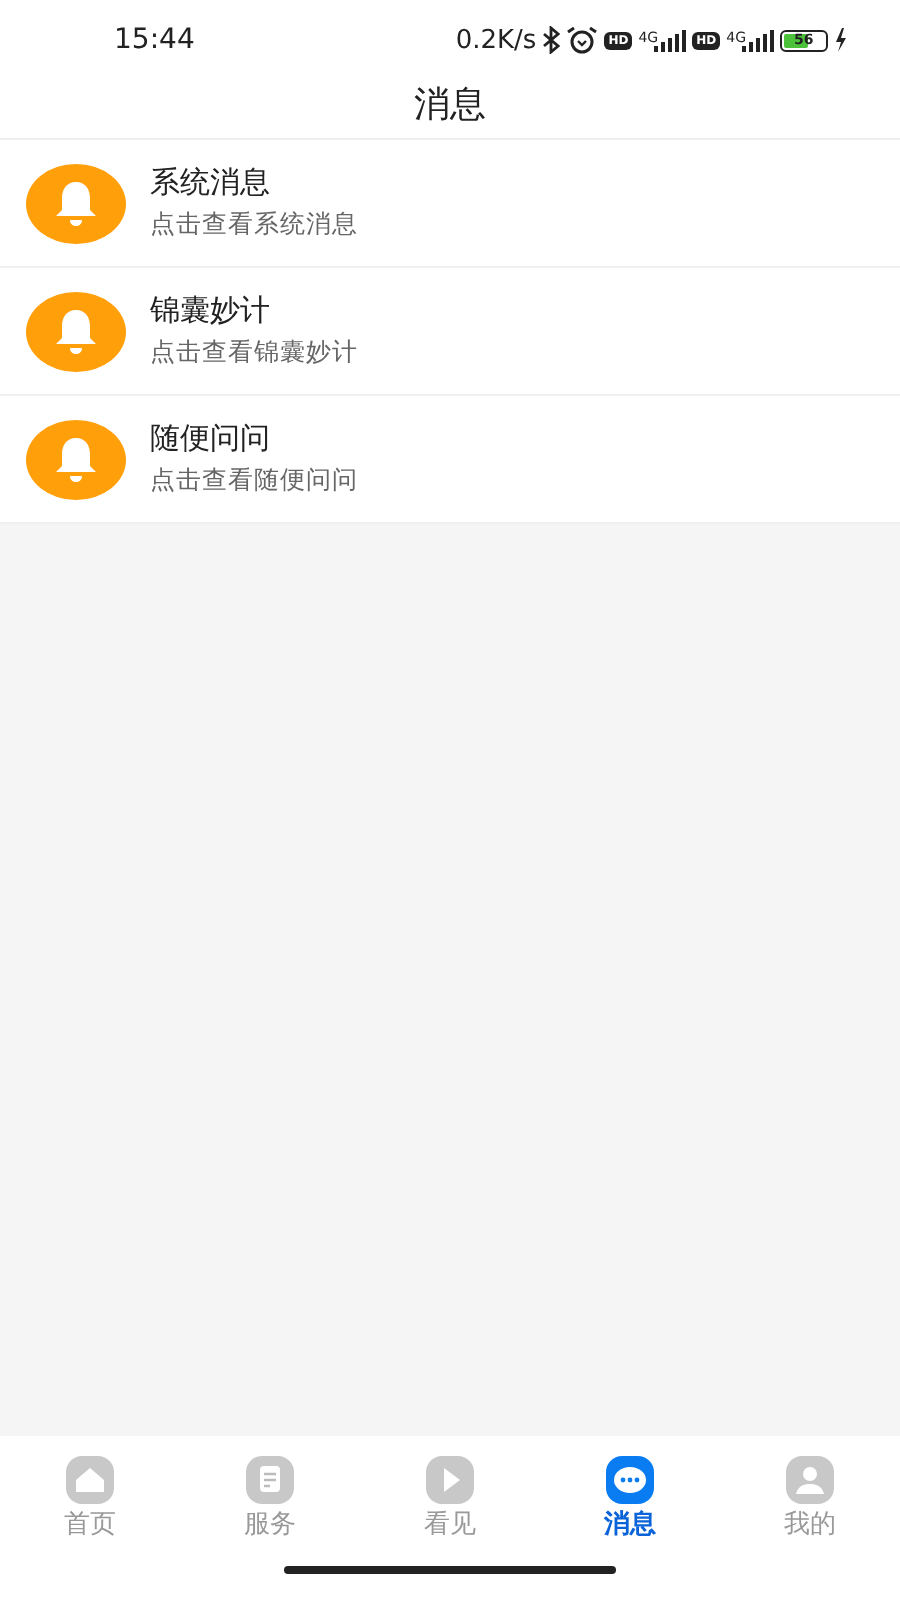 This screenshot has width=900, height=1600. What do you see at coordinates (450, 332) in the screenshot?
I see `message-item: 锦囊妙计 点击查看锦囊妙计` at bounding box center [450, 332].